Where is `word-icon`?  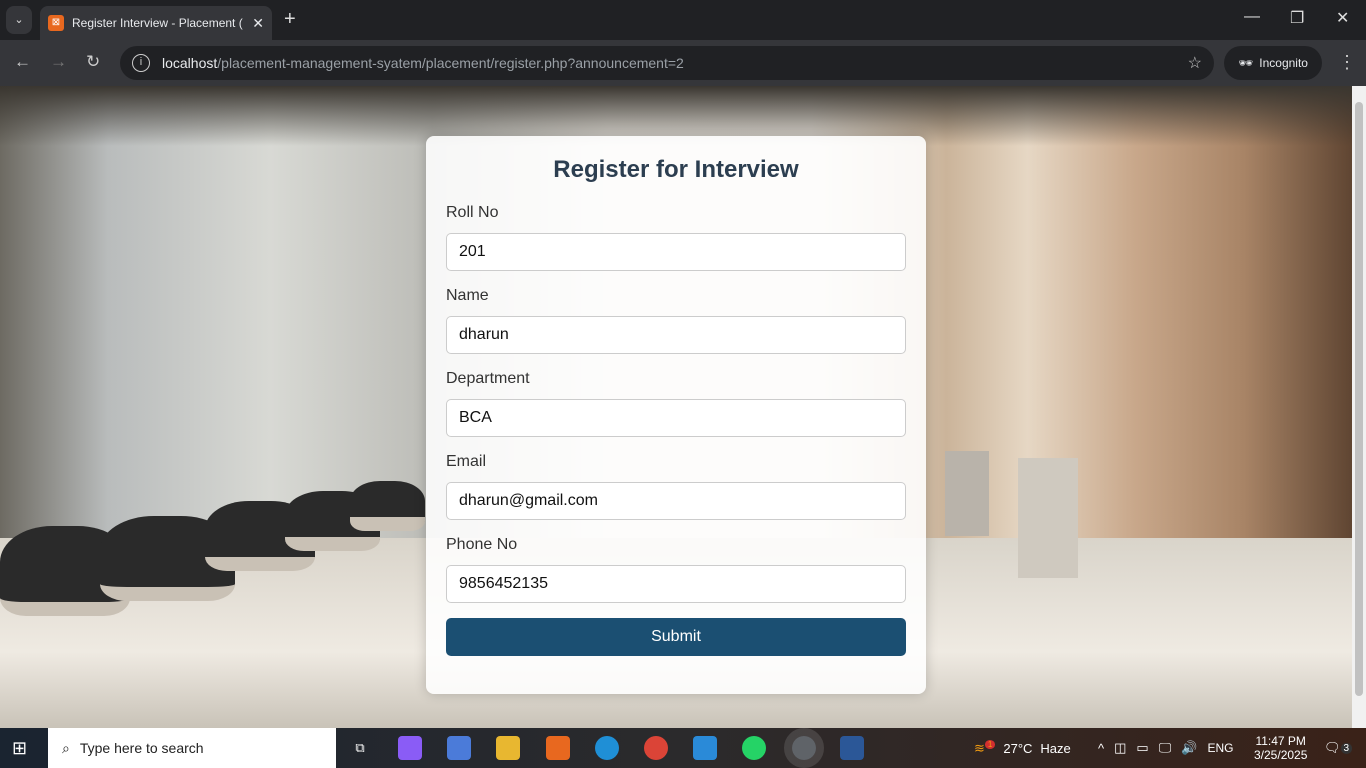 word-icon is located at coordinates (852, 748).